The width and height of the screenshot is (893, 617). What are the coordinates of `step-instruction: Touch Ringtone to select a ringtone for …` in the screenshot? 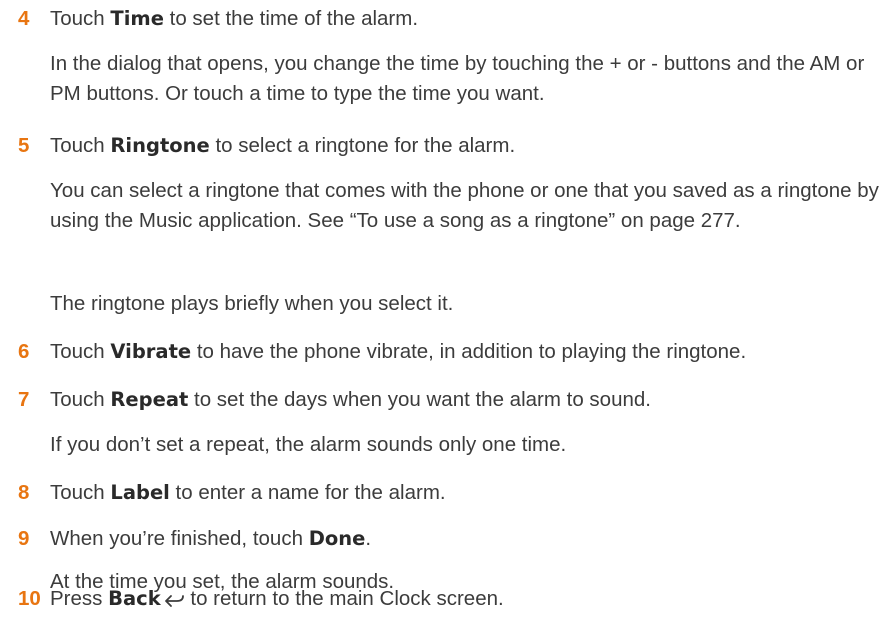 It's located at (282, 146).